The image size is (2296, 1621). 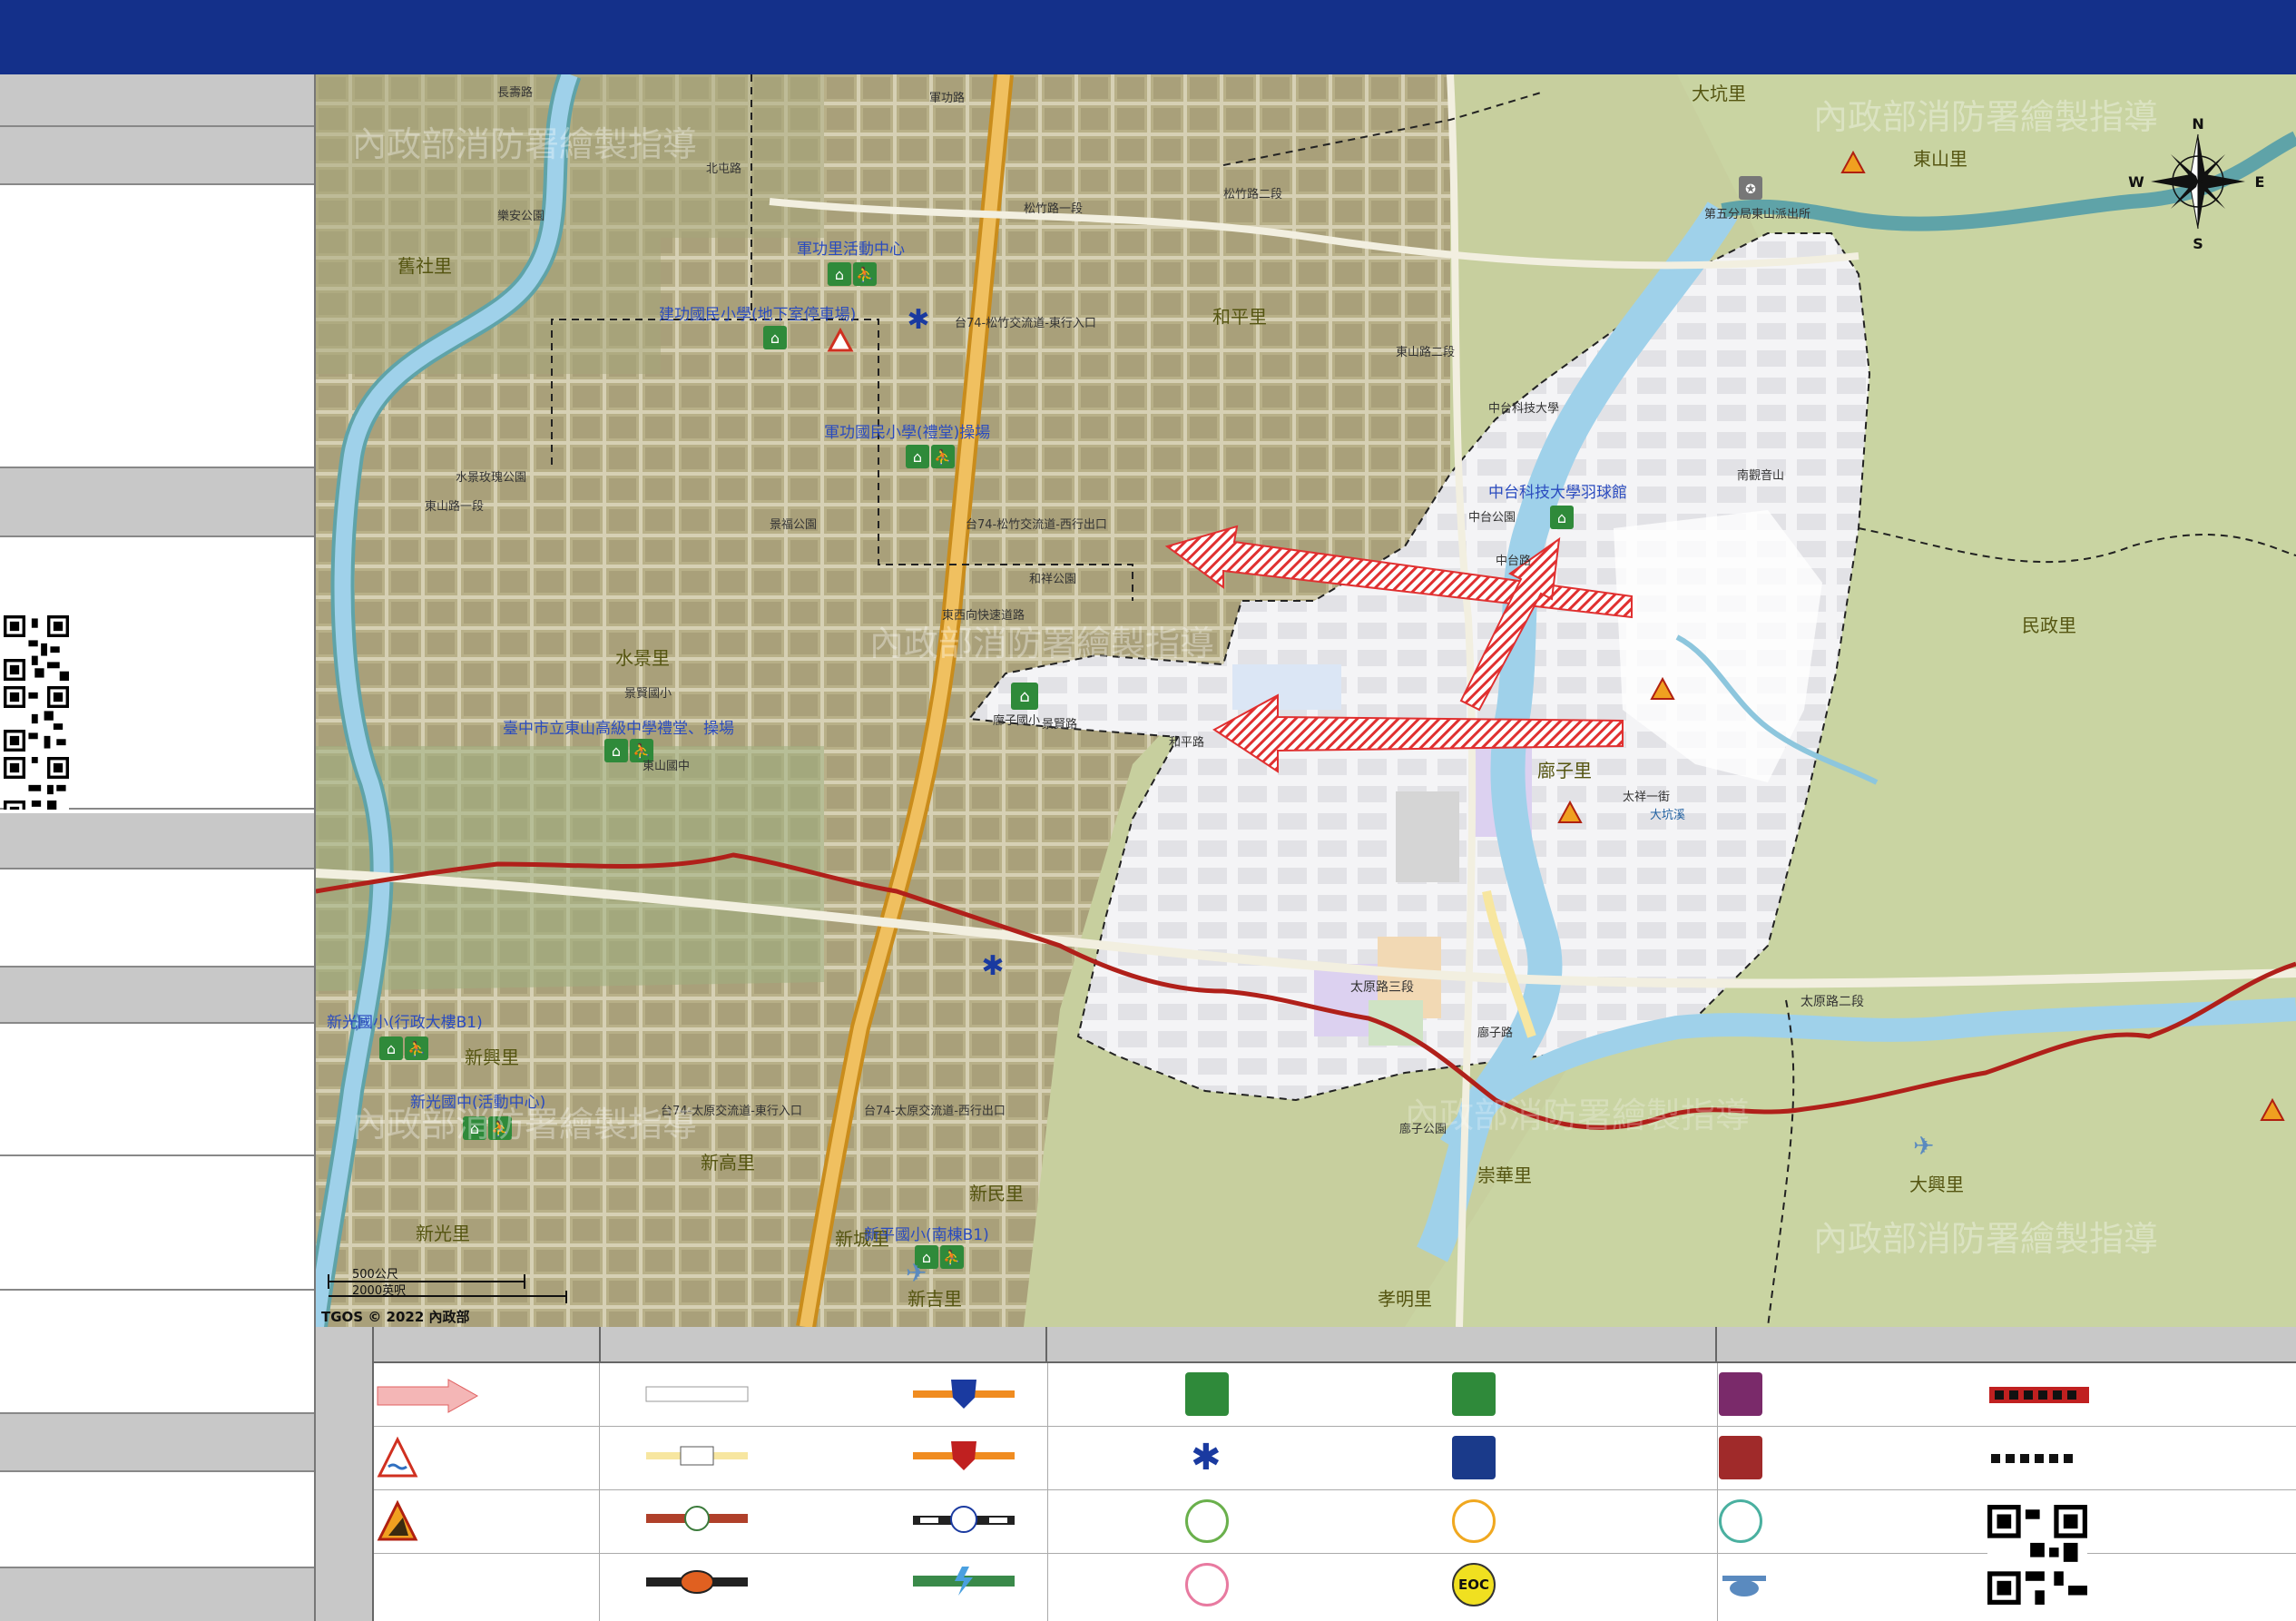 I want to click on legend-outdoor-shelter-icon, so click(x=1207, y=1394).